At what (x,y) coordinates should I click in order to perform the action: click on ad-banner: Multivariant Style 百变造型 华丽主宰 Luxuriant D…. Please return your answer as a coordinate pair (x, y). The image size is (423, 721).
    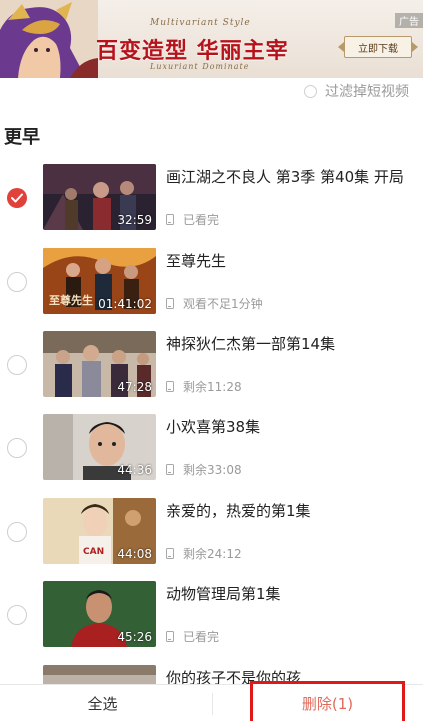
    Looking at the image, I should click on (211, 39).